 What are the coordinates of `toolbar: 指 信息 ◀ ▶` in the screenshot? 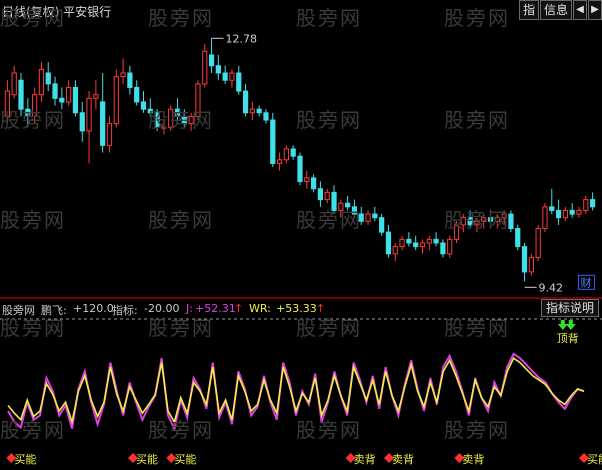 It's located at (560, 10).